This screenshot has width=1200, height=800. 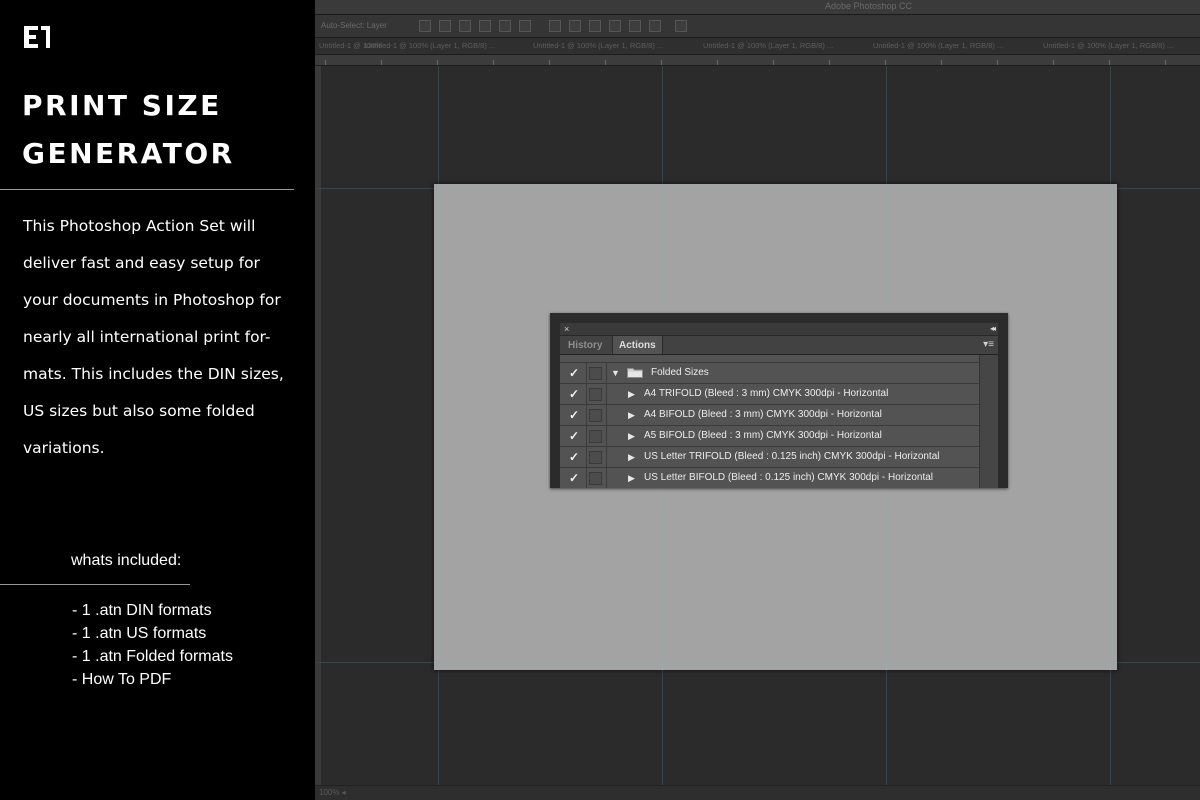 What do you see at coordinates (770, 359) in the screenshot?
I see `list-item-partial` at bounding box center [770, 359].